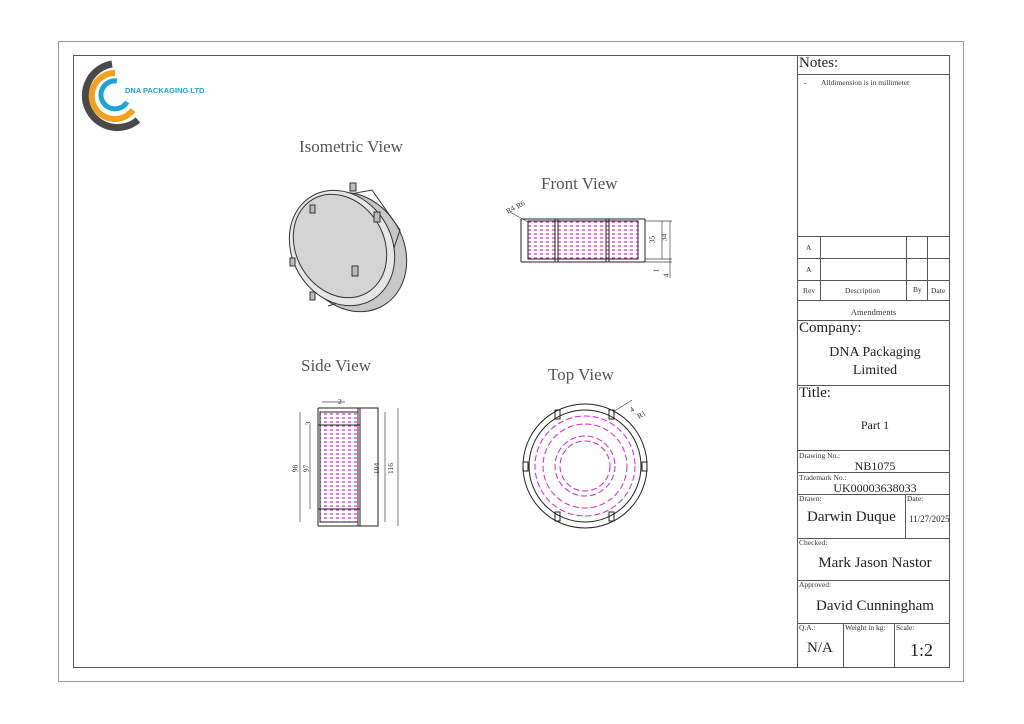 The height and width of the screenshot is (724, 1024). What do you see at coordinates (349, 464) in the screenshot?
I see `side-view-drawing` at bounding box center [349, 464].